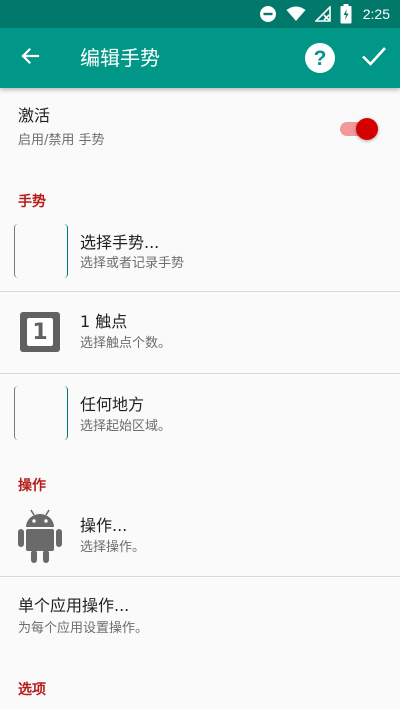 The width and height of the screenshot is (400, 710). I want to click on start-area-subtitle: 选择起始区域。, so click(126, 426).